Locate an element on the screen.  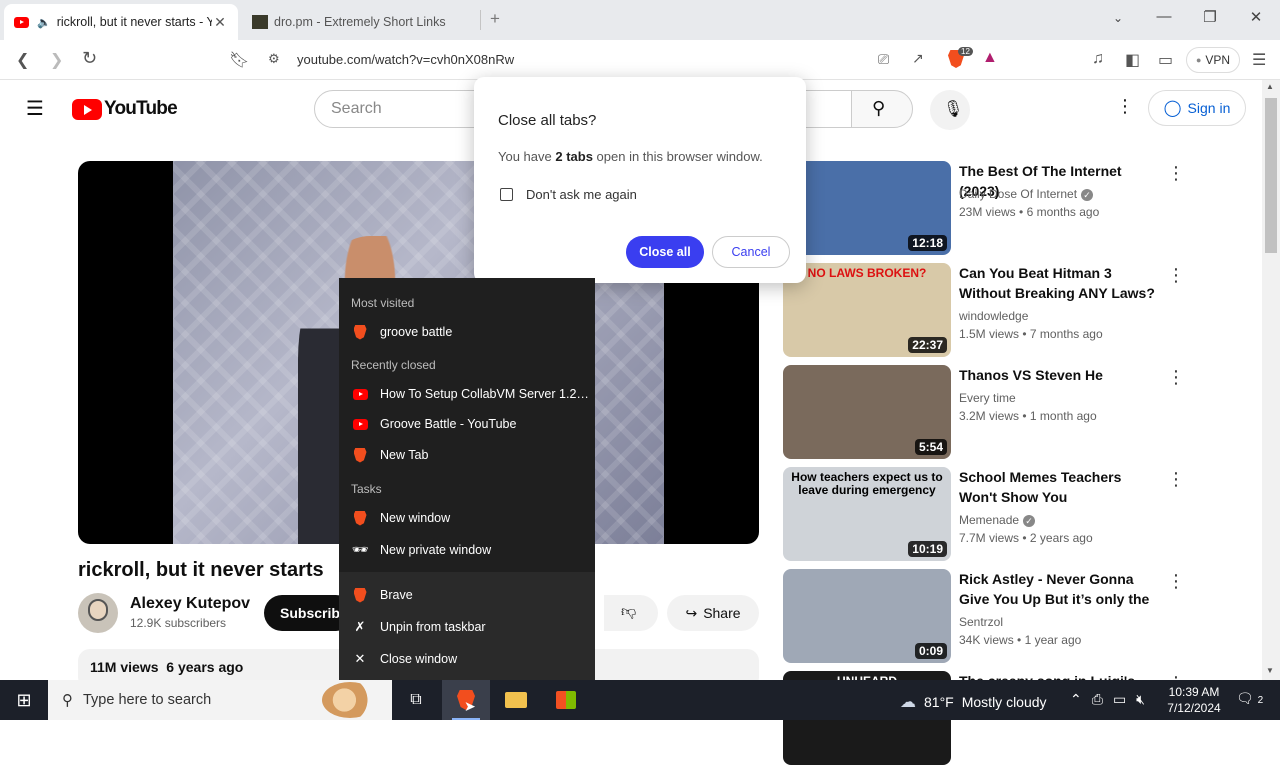
forward-icon: ❯ is located at coordinates (56, 60).